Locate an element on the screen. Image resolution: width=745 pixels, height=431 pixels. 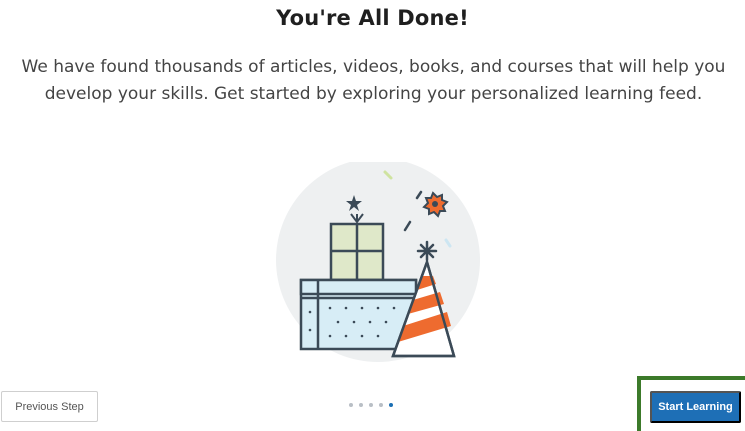
badge-center is located at coordinates (435, 204).